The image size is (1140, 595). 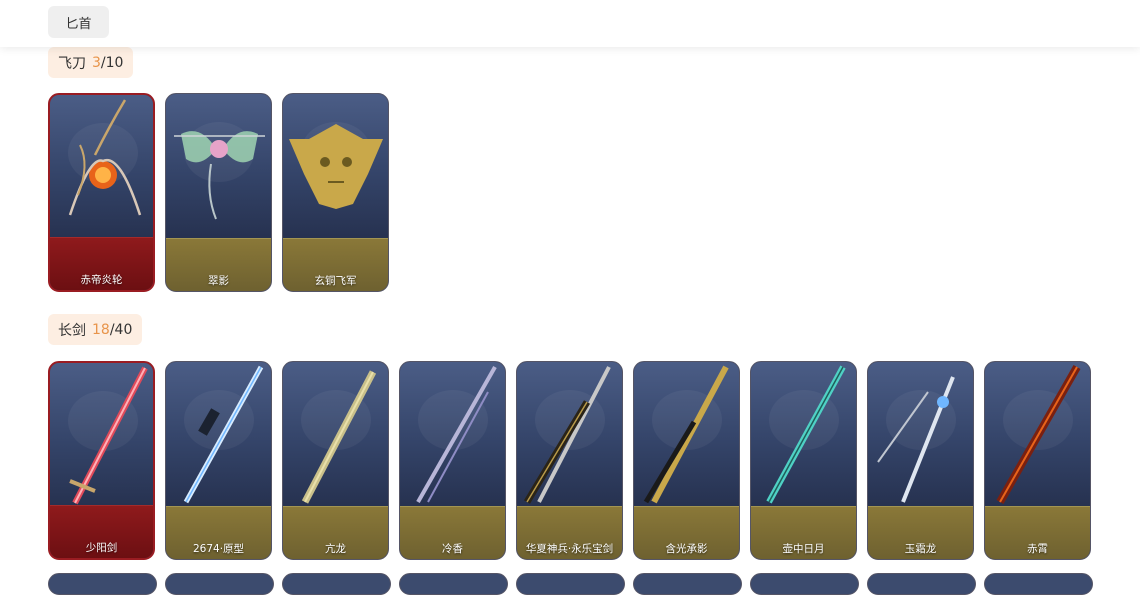 I want to click on item-card-2674-prototype: 2674·原型, so click(x=218, y=460).